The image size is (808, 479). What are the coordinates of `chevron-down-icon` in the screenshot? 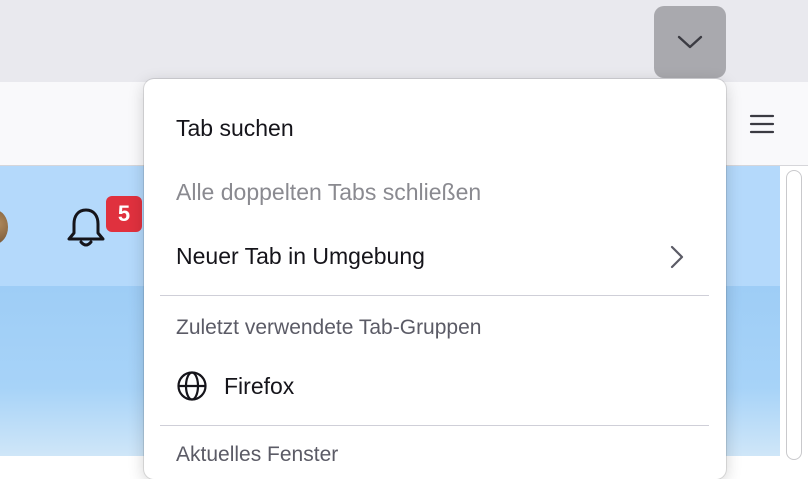 It's located at (690, 42).